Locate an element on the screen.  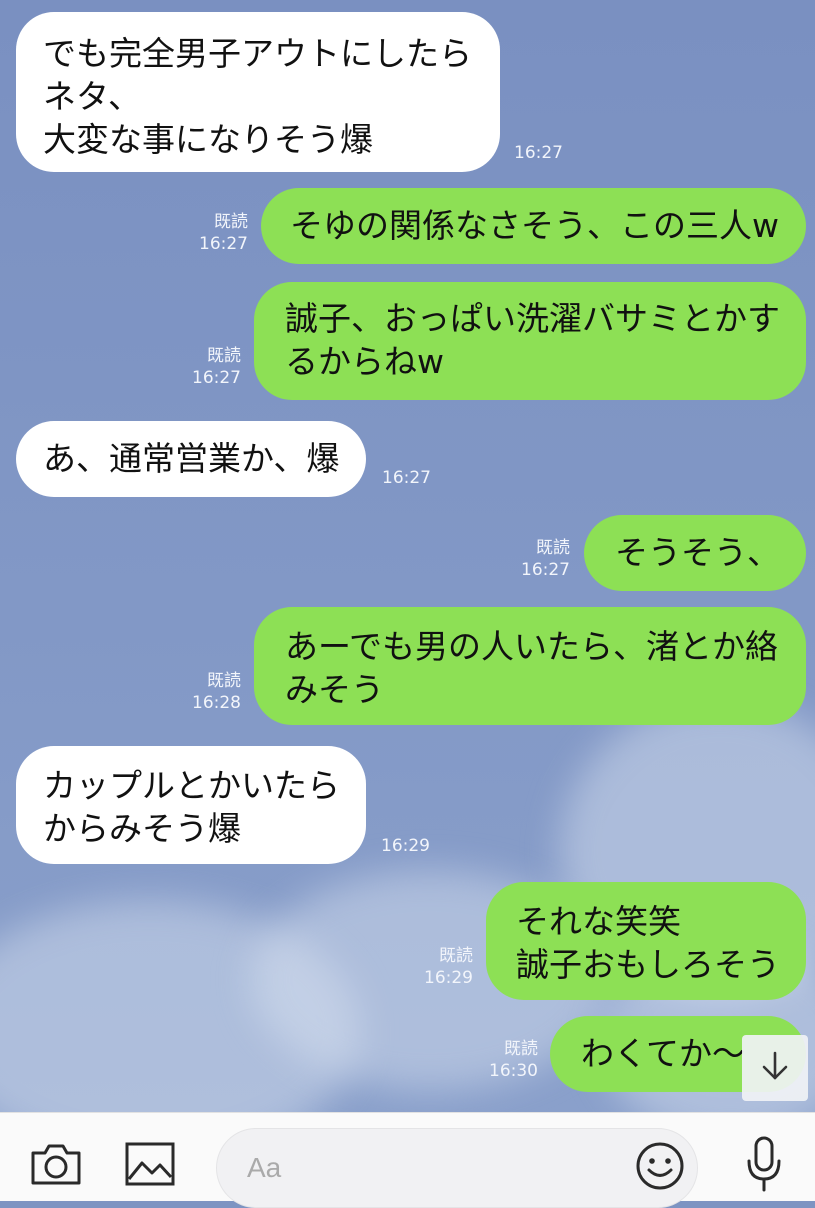
message-bubble-incoming: あ、通常営業か、爆 is located at coordinates (191, 459).